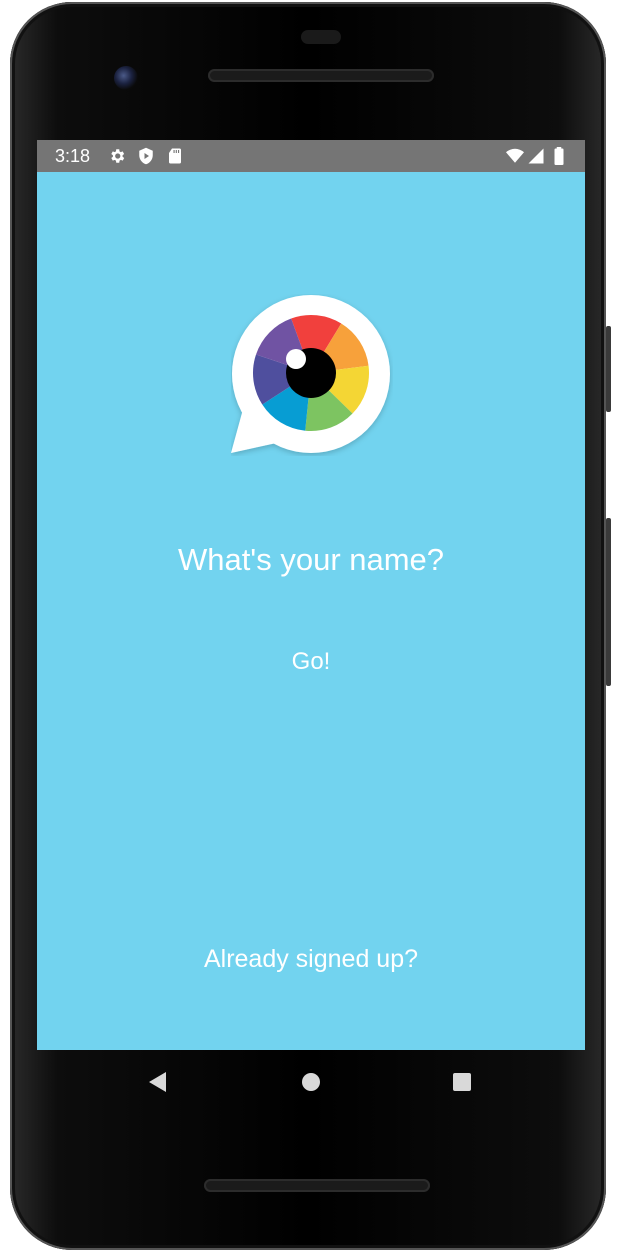 This screenshot has height=1254, width=627. I want to click on top-speaker, so click(321, 75).